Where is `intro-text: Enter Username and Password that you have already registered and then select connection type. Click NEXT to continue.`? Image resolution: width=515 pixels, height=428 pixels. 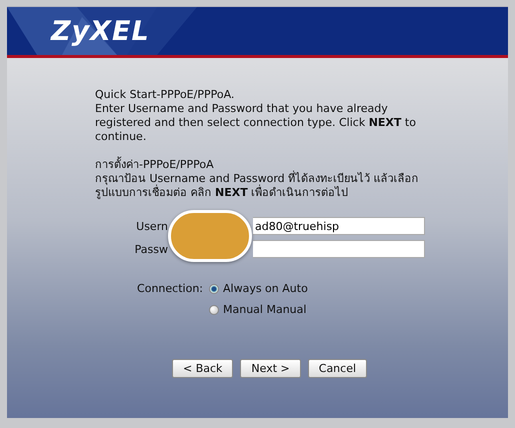 intro-text: Enter Username and Password that you have already registered and then select connection type. Click NEXT to continue. is located at coordinates (256, 123).